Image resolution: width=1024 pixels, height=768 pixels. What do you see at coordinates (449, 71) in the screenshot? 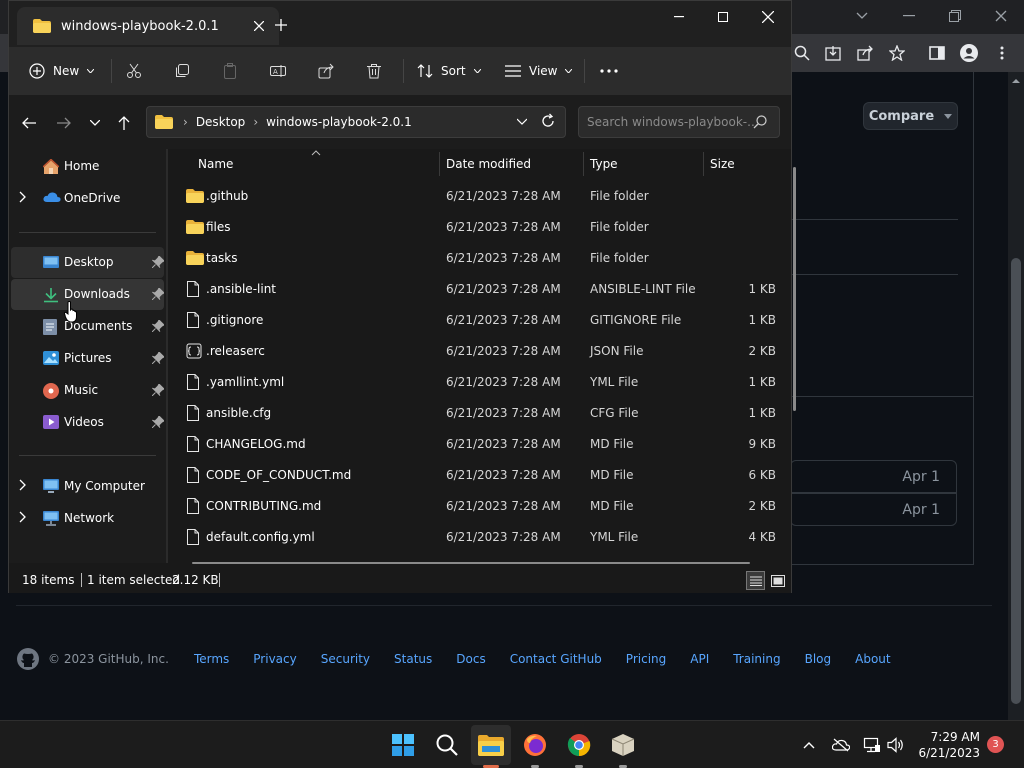
I see `sort-button: Sort` at bounding box center [449, 71].